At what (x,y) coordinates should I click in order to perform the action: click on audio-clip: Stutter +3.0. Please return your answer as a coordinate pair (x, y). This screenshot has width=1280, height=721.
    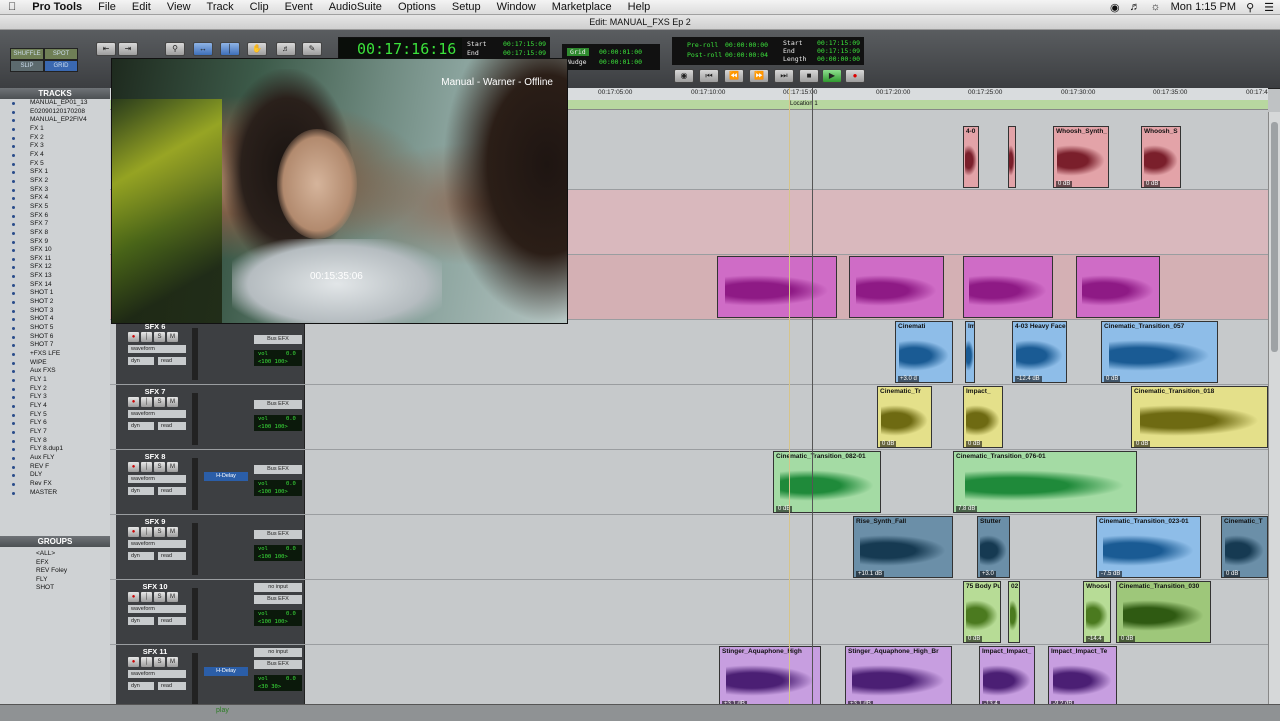
    Looking at the image, I should click on (993, 547).